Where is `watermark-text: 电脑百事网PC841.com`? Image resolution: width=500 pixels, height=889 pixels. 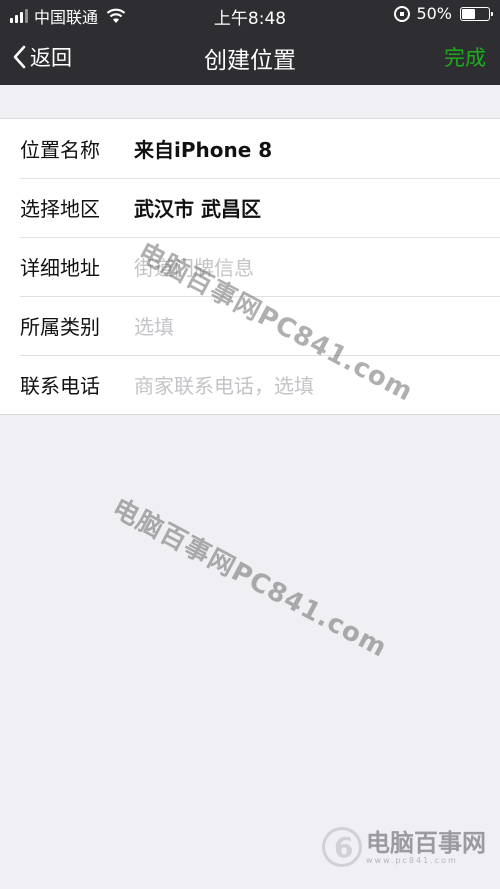
watermark-text: 电脑百事网PC841.com is located at coordinates (249, 578).